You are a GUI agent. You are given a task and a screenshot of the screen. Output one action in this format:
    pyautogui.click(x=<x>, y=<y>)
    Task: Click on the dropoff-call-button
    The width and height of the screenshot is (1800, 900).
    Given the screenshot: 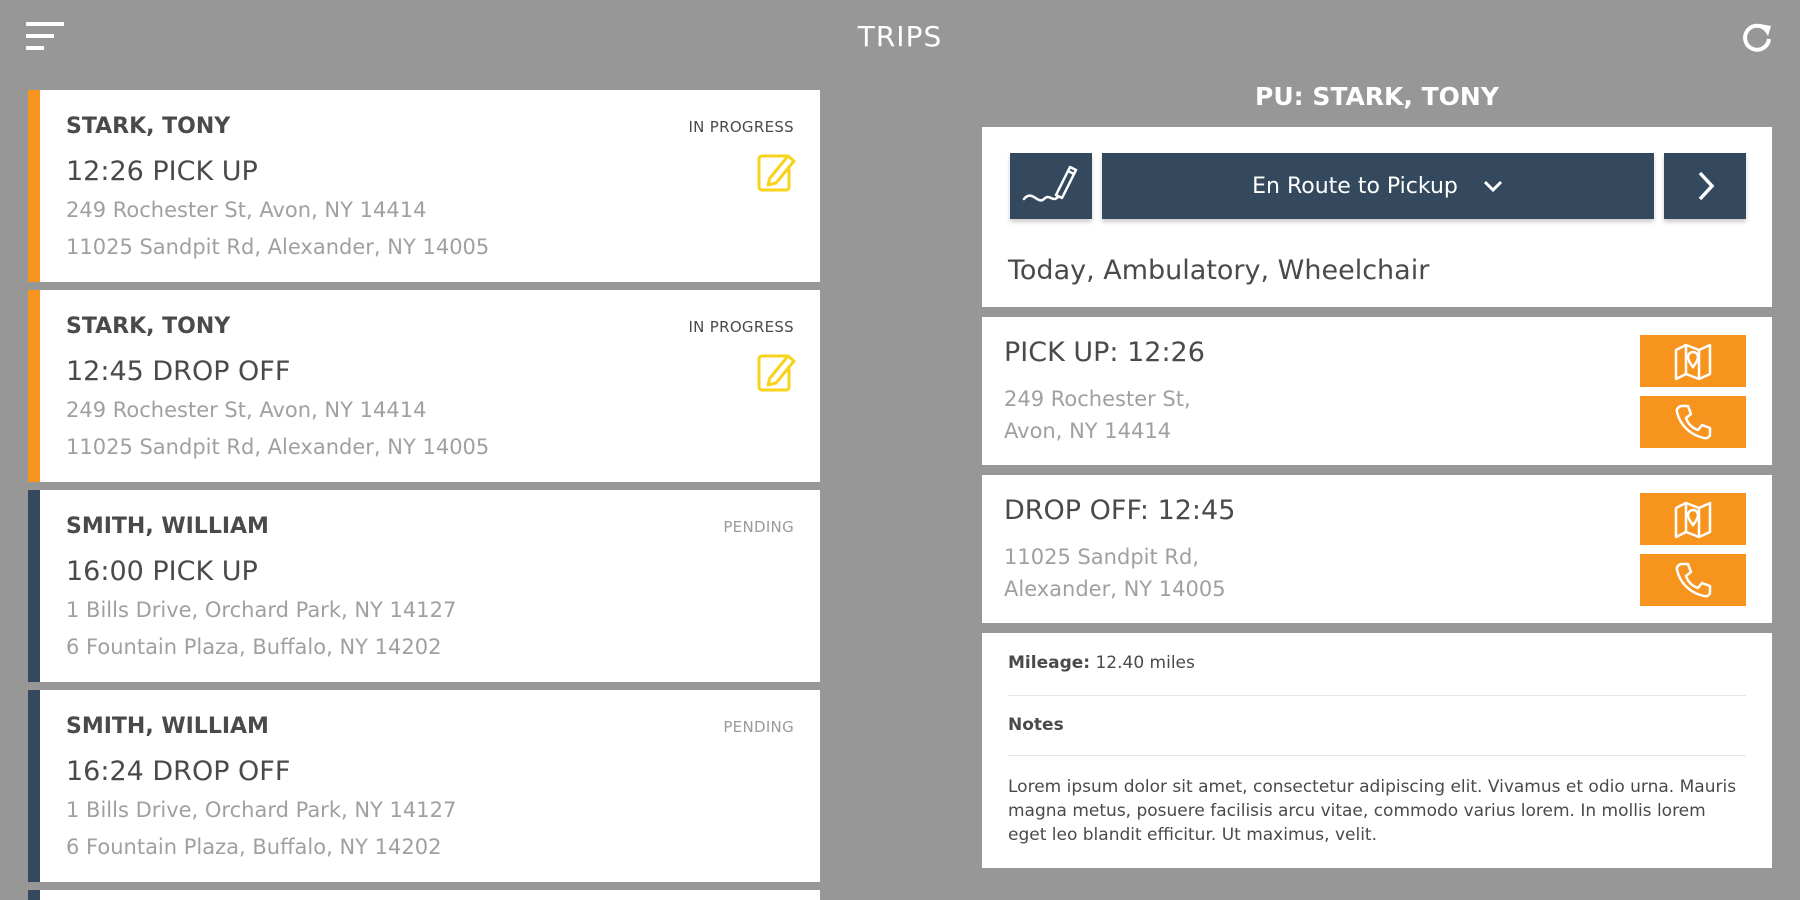 What is the action you would take?
    pyautogui.click(x=1693, y=580)
    